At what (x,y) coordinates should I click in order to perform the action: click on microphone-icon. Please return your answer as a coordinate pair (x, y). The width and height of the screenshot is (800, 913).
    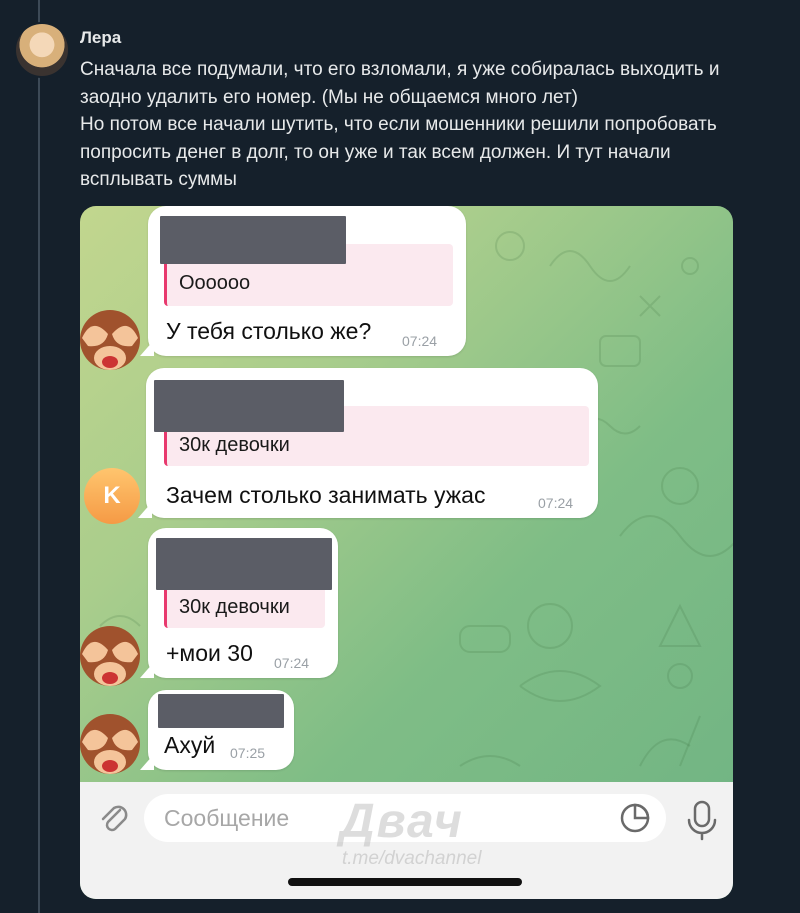
    Looking at the image, I should click on (702, 820).